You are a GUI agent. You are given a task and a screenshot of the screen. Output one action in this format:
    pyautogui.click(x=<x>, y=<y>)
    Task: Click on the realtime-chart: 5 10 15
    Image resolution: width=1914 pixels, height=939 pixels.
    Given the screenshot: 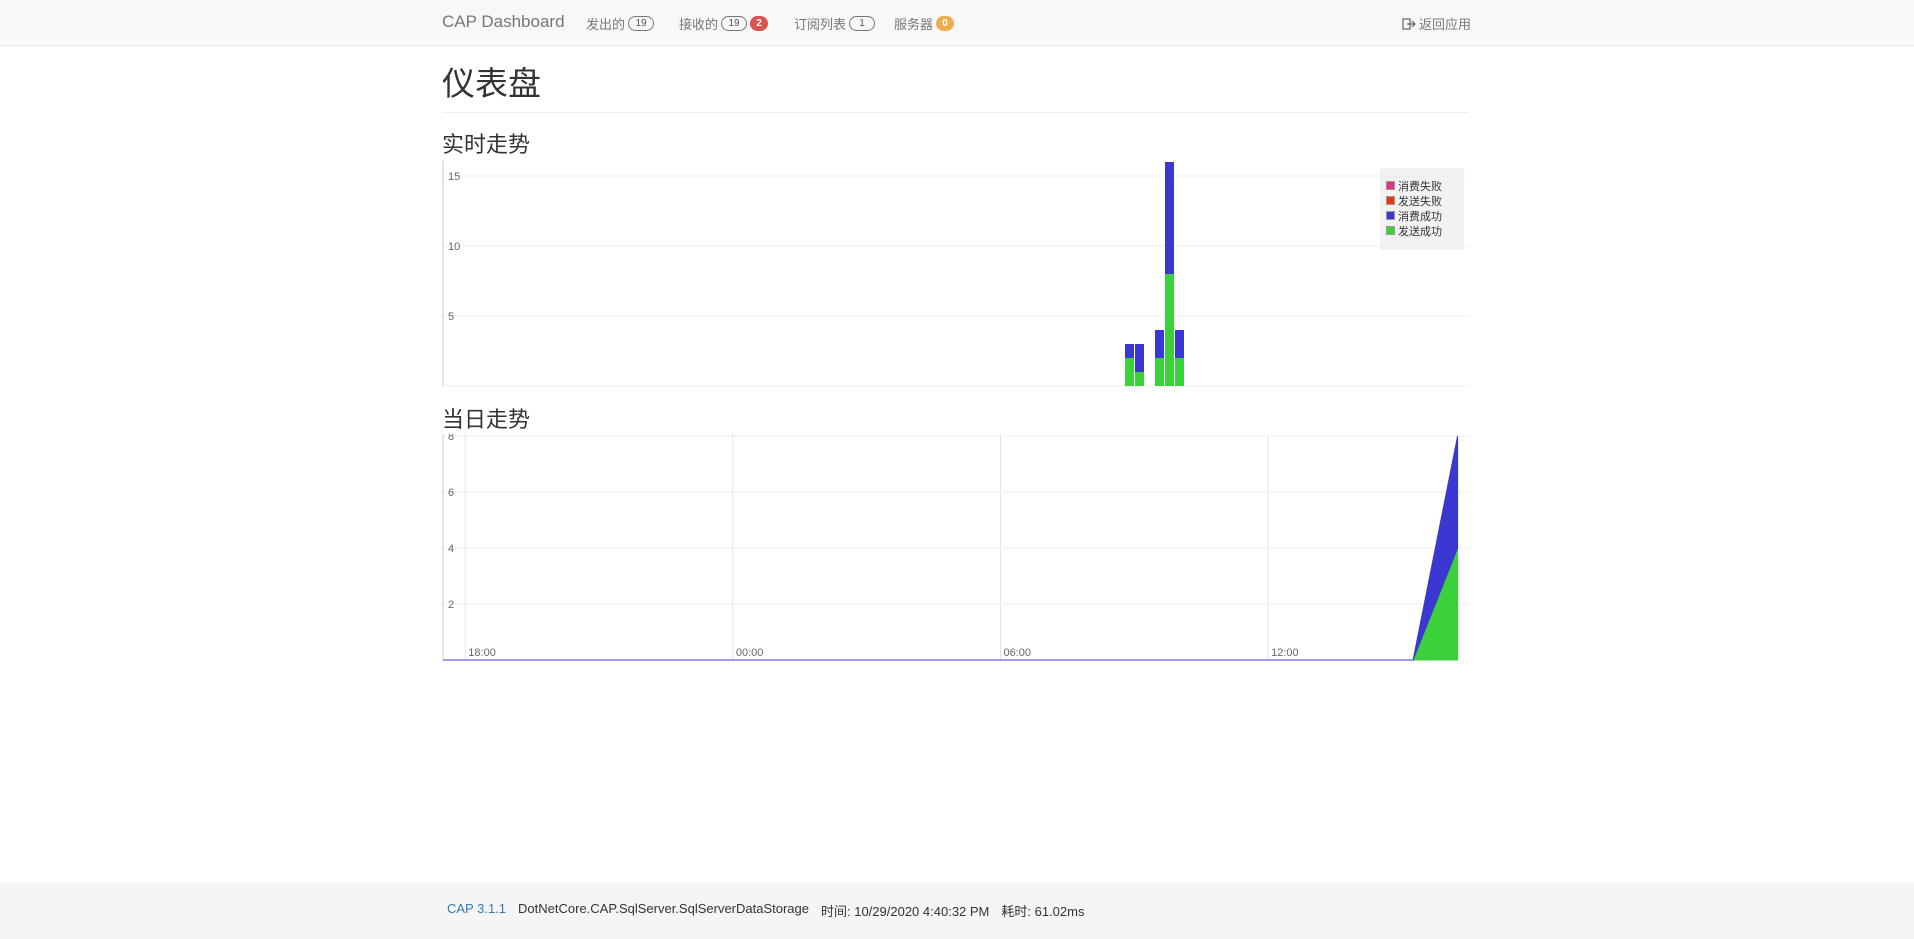 What is the action you would take?
    pyautogui.click(x=955, y=274)
    